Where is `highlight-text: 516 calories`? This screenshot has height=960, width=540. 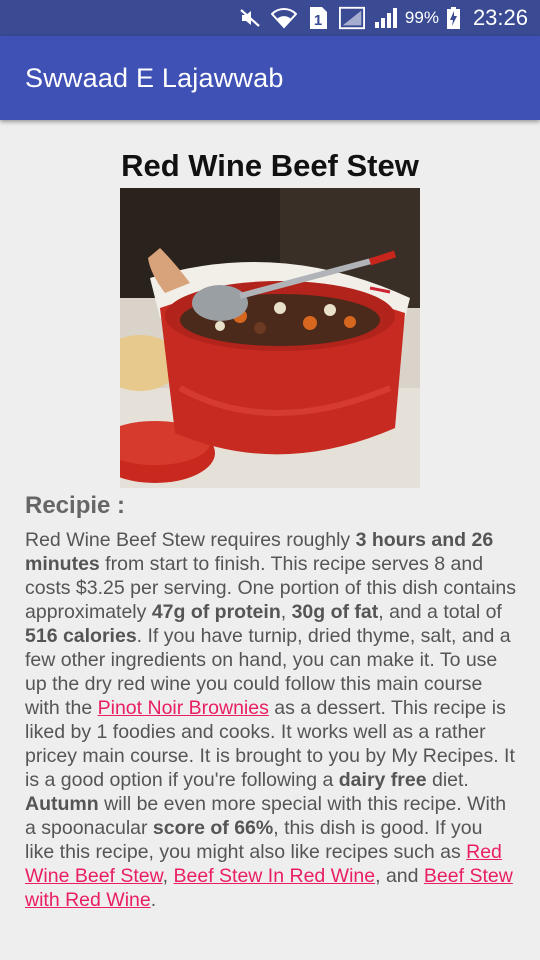
highlight-text: 516 calories is located at coordinates (81, 636).